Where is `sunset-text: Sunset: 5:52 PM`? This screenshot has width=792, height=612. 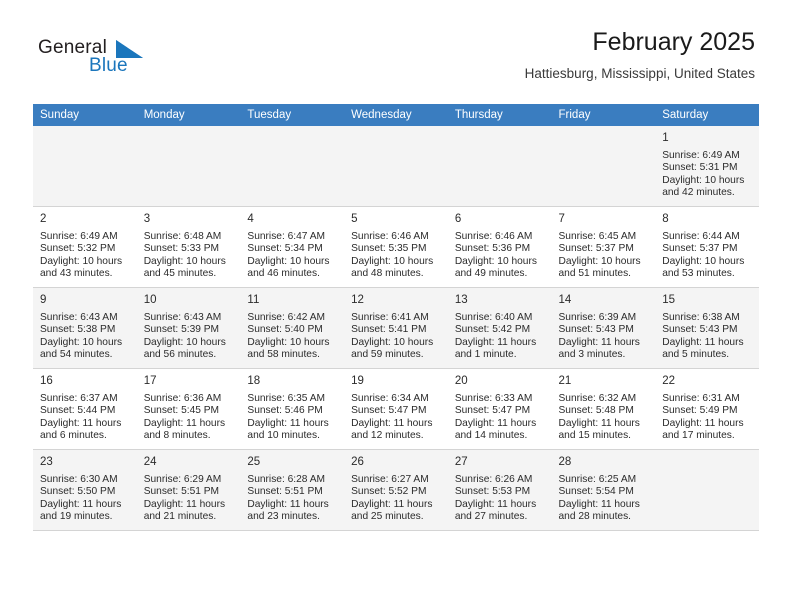
sunset-text: Sunset: 5:52 PM is located at coordinates (389, 492).